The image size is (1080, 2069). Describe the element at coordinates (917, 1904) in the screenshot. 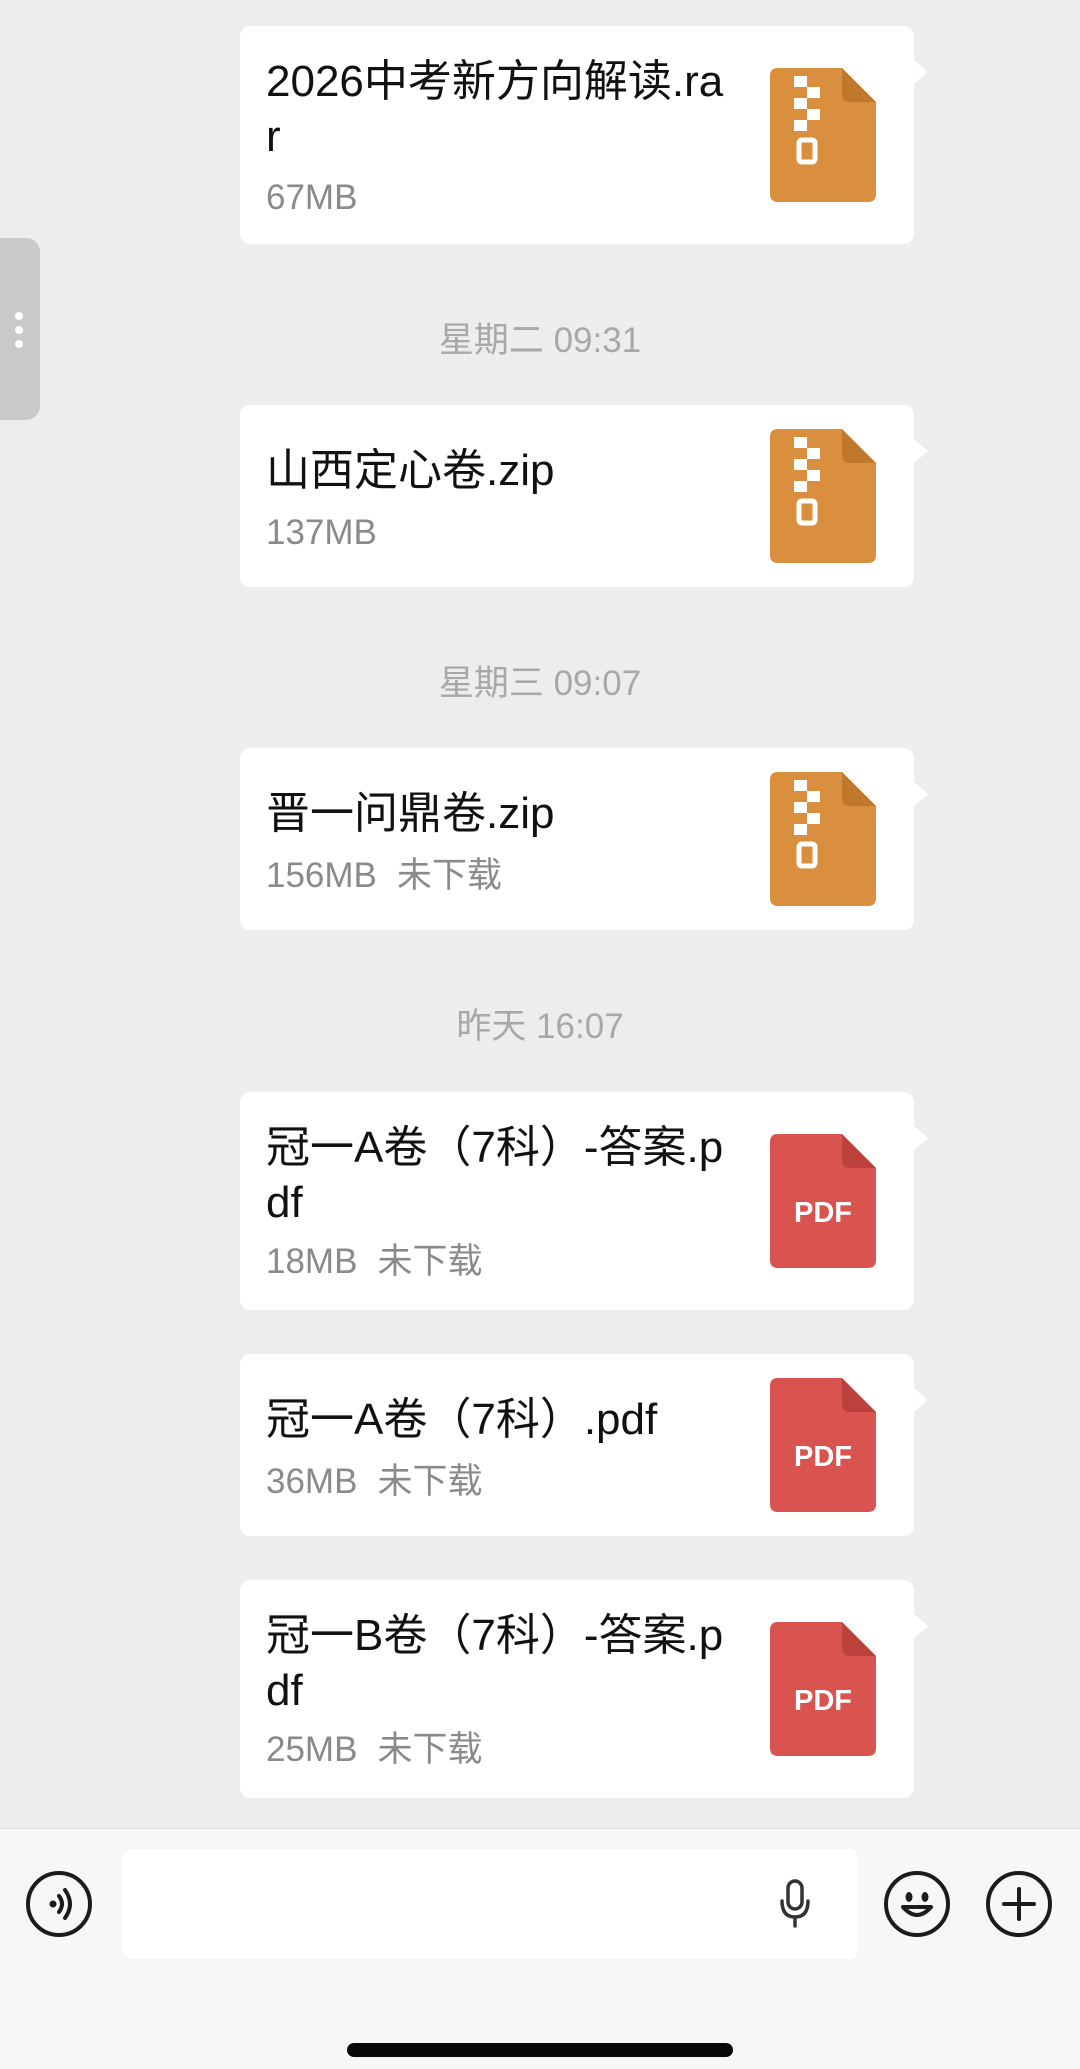

I see `emoji-icon` at that location.